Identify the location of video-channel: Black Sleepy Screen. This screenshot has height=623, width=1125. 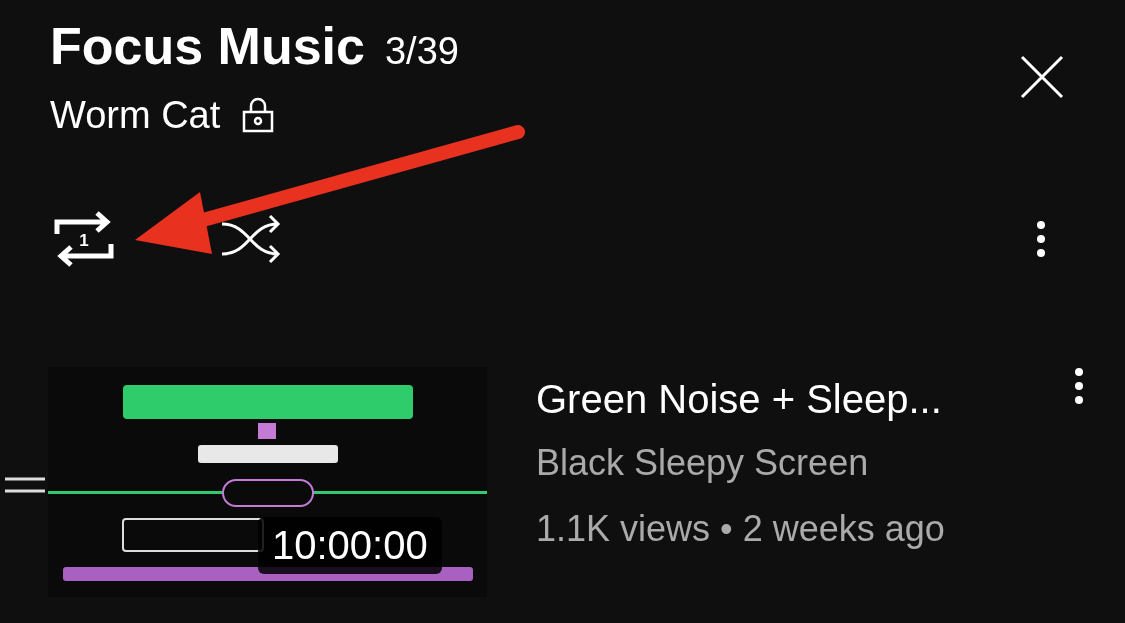
(703, 463).